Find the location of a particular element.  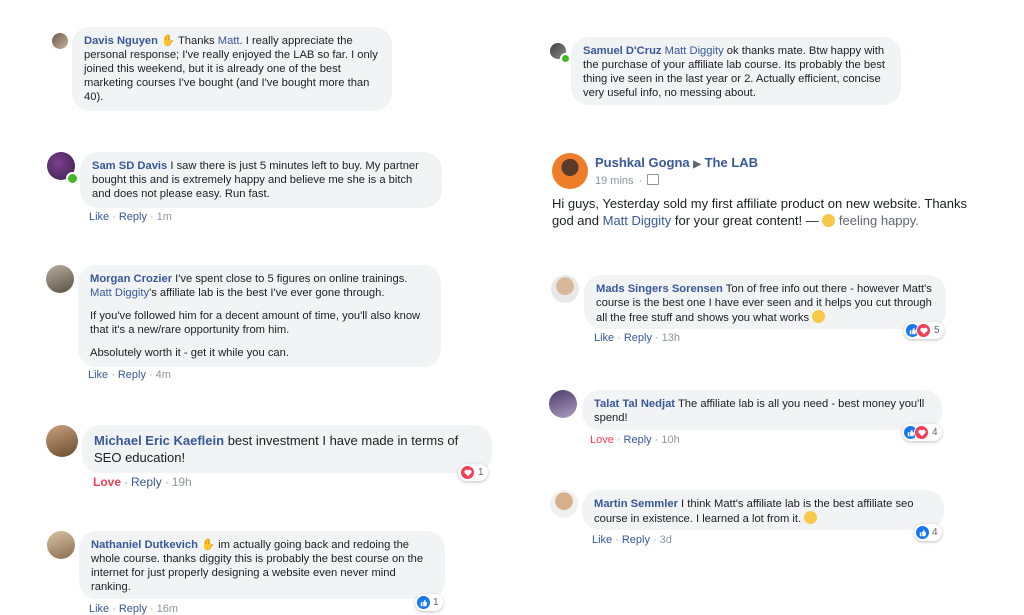

post-meta: 19 mins · is located at coordinates (627, 180).